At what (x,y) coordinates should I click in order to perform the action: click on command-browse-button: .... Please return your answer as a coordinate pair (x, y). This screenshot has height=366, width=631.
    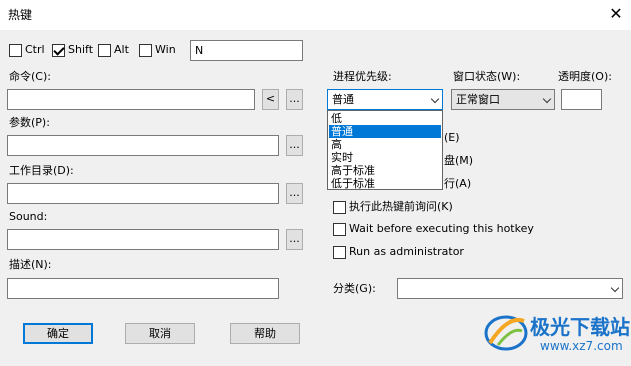
    Looking at the image, I should click on (294, 99).